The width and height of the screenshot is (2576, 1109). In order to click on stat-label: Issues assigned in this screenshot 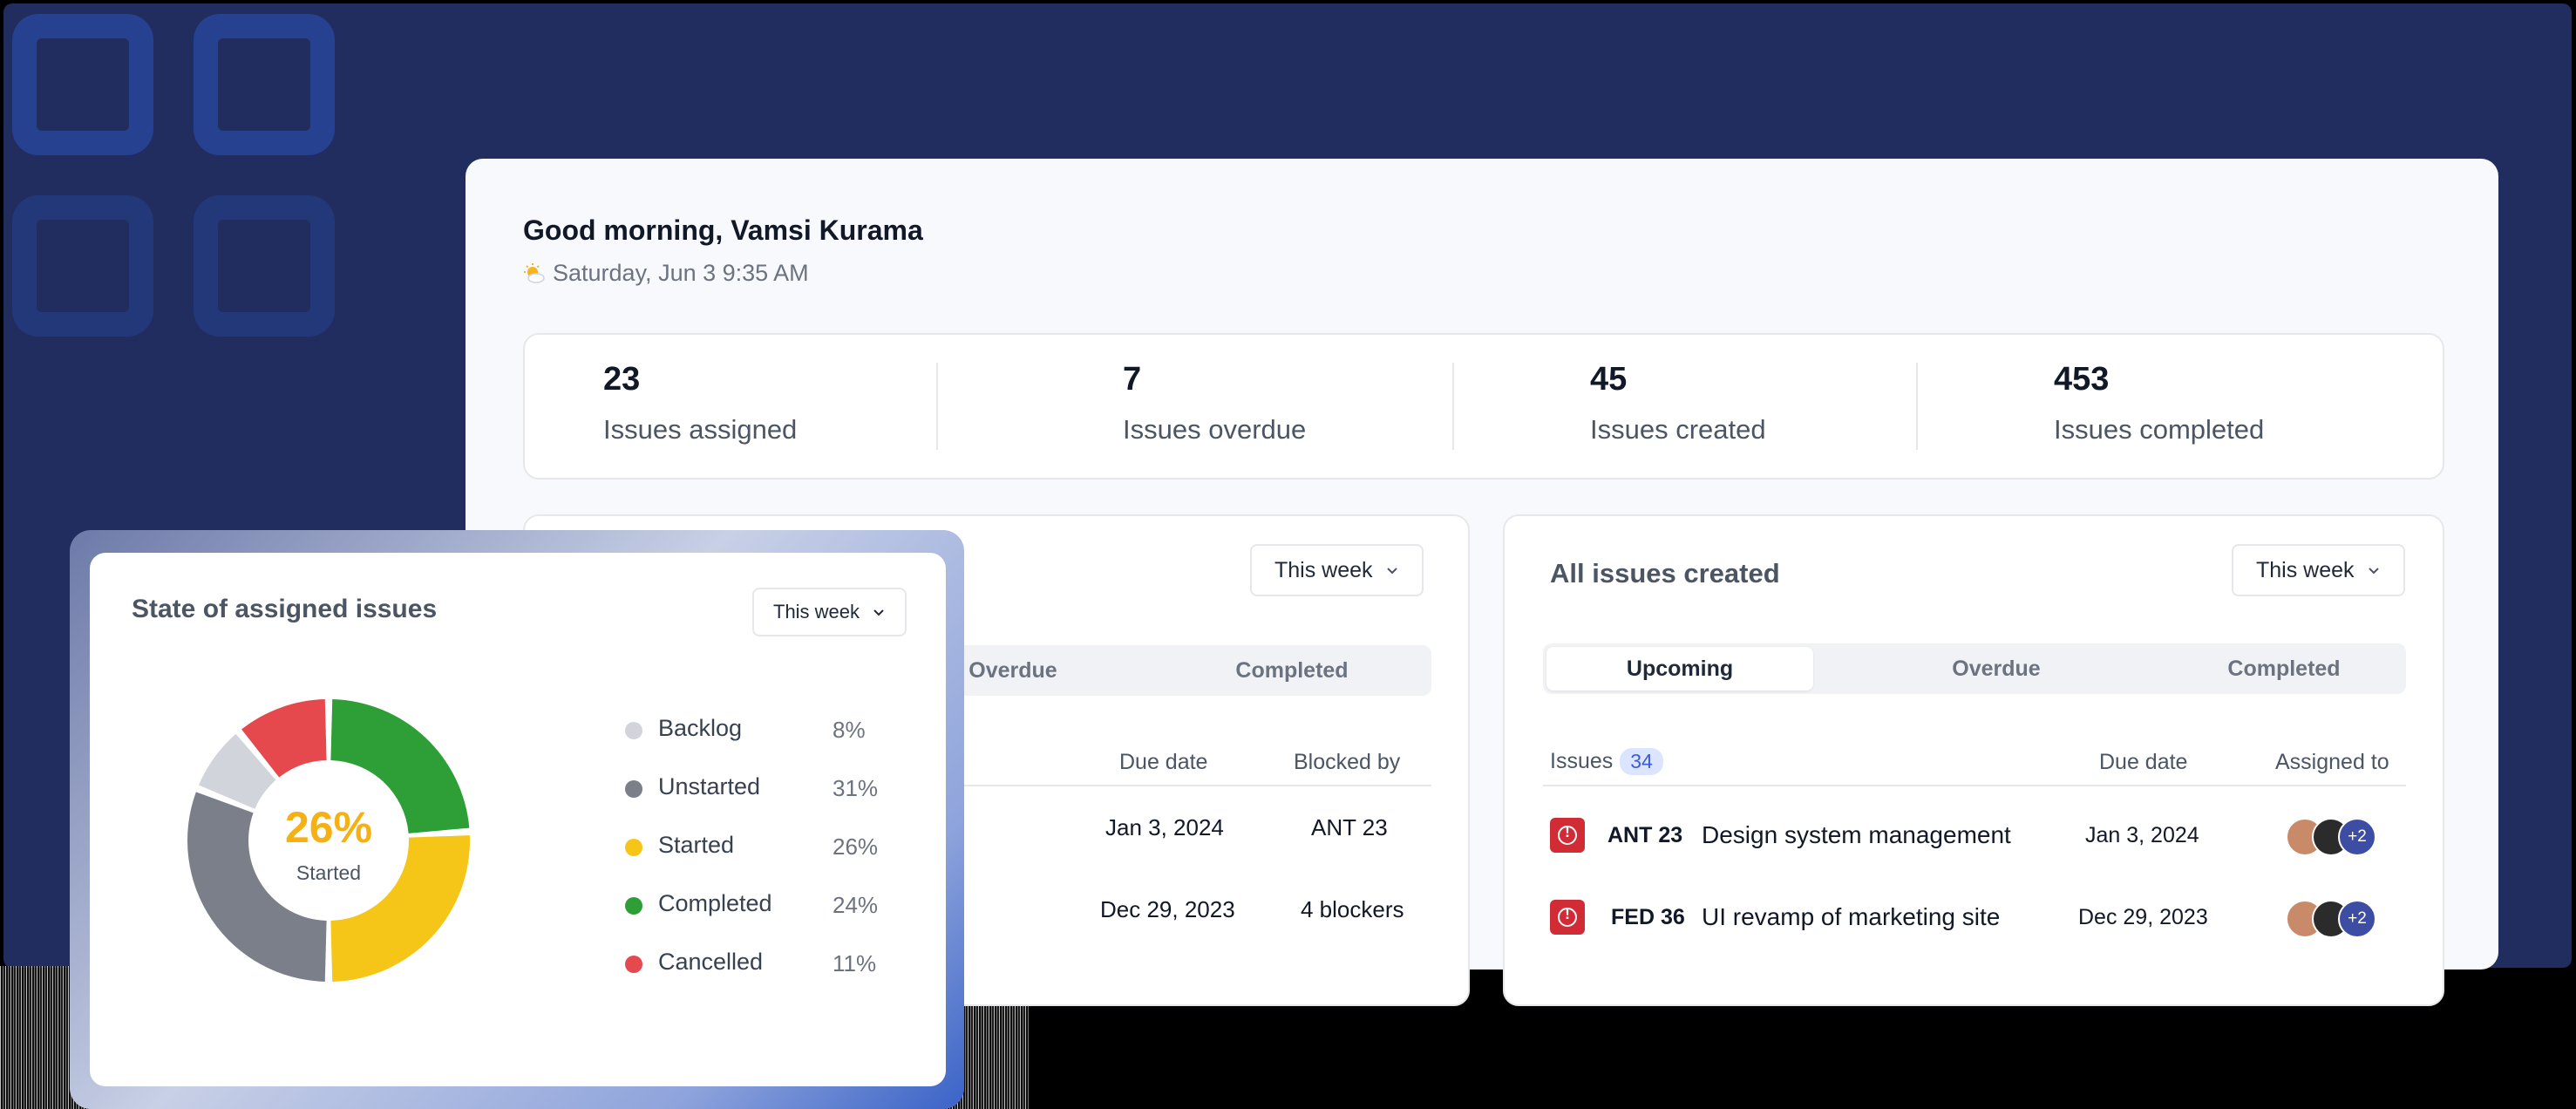, I will do `click(700, 429)`.